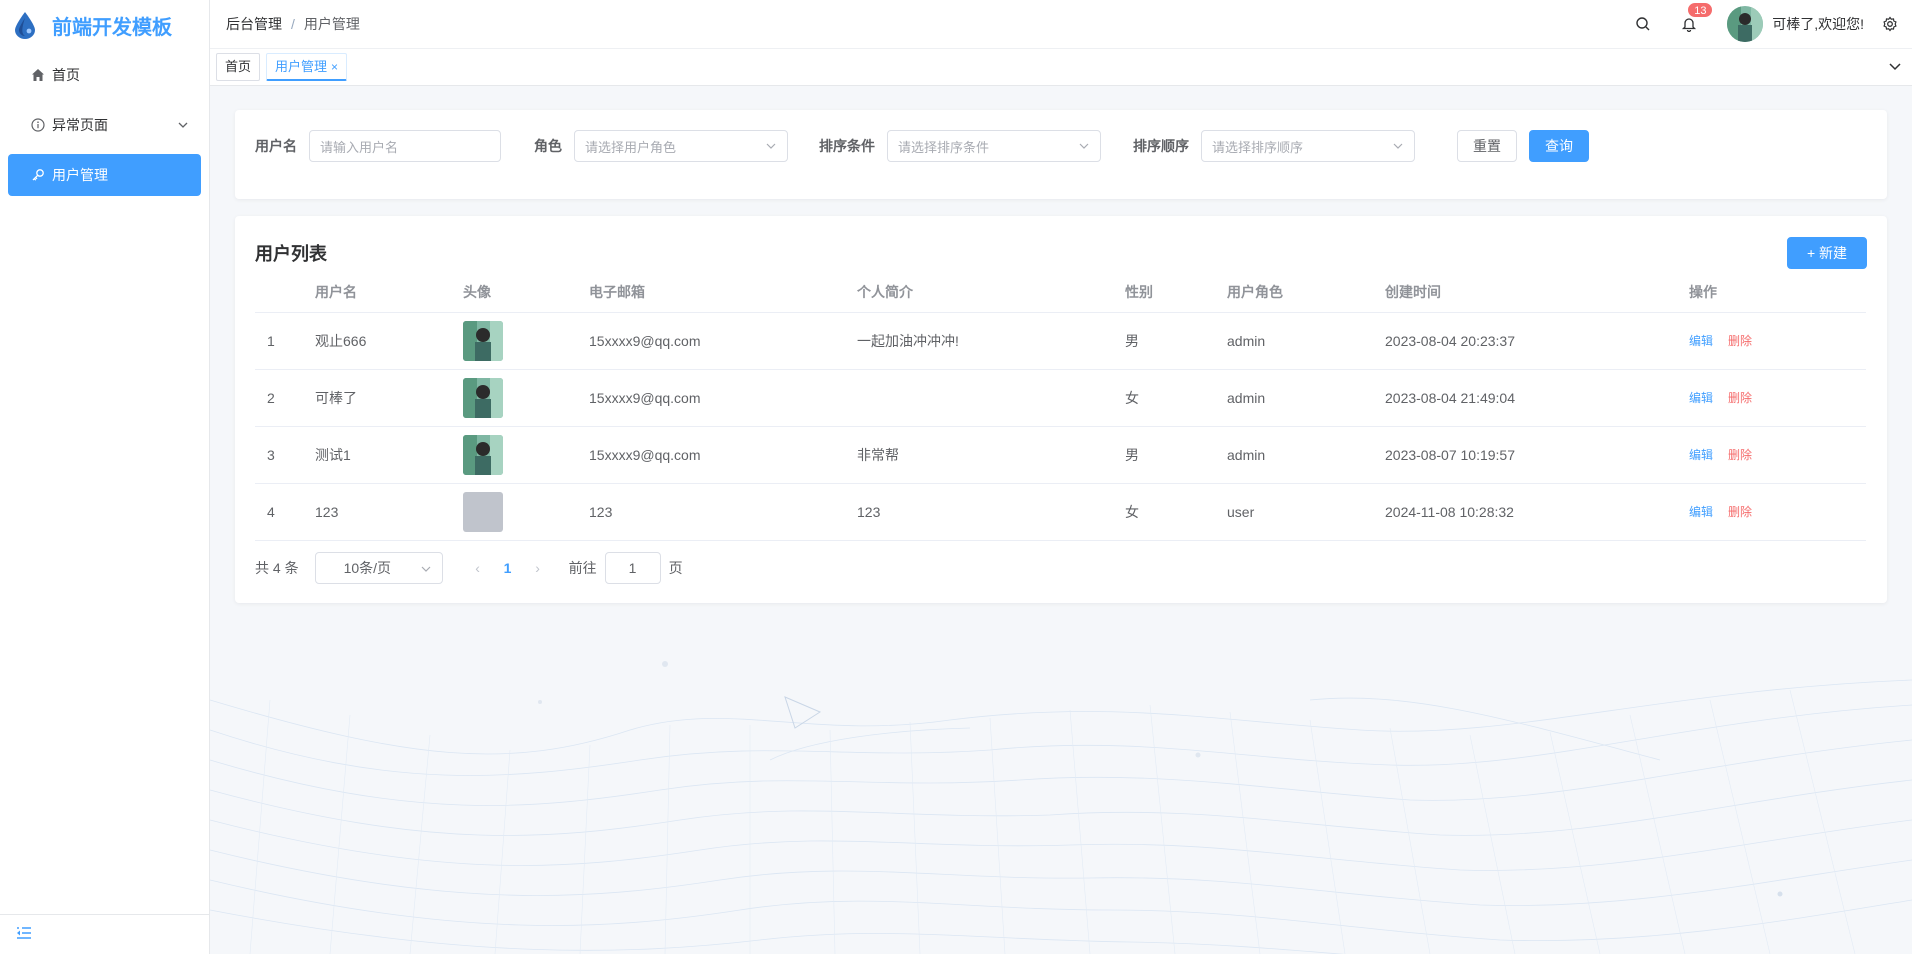  I want to click on add-user-button: + 新建, so click(1827, 253).